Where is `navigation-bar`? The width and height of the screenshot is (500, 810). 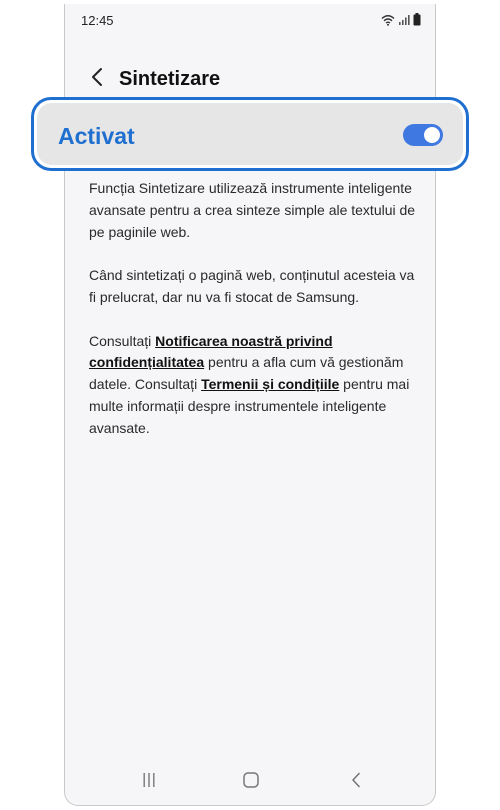
navigation-bar is located at coordinates (250, 783).